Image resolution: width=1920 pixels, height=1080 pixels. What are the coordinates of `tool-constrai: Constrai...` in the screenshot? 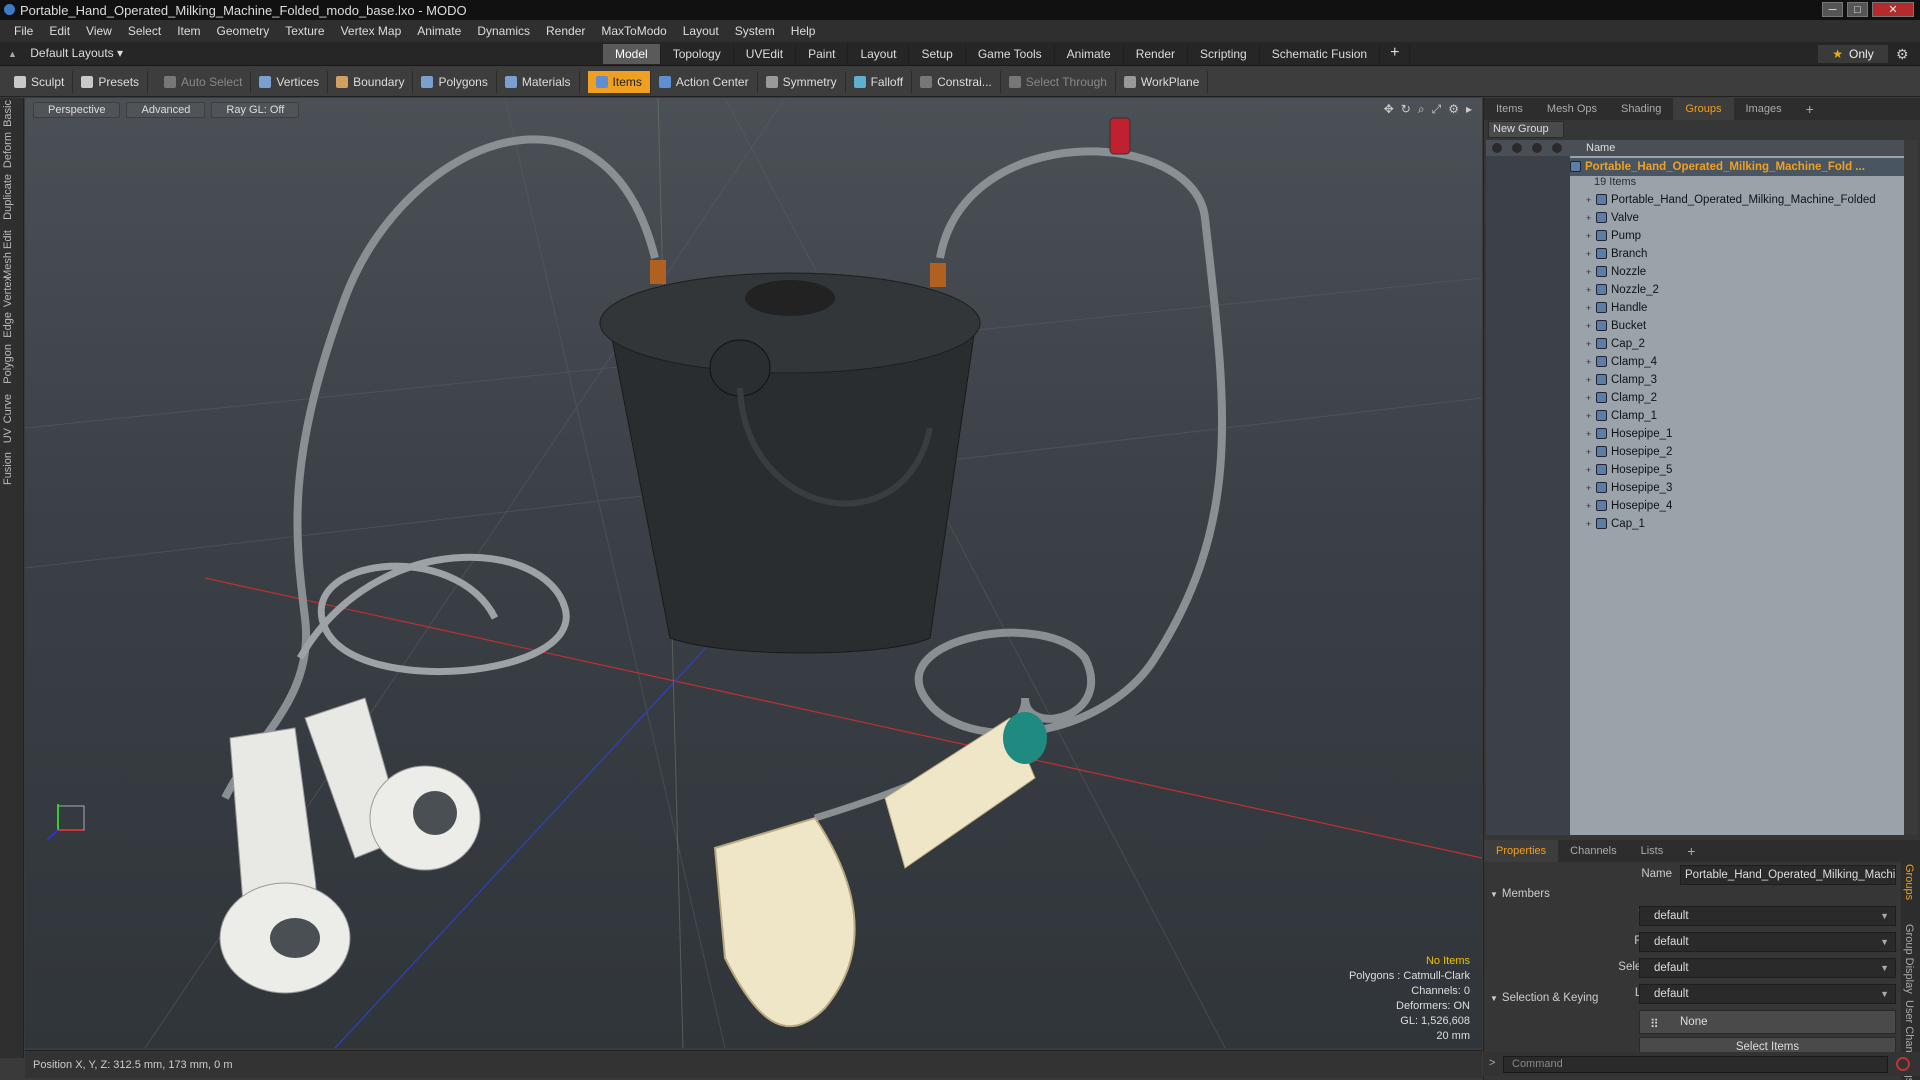 It's located at (956, 81).